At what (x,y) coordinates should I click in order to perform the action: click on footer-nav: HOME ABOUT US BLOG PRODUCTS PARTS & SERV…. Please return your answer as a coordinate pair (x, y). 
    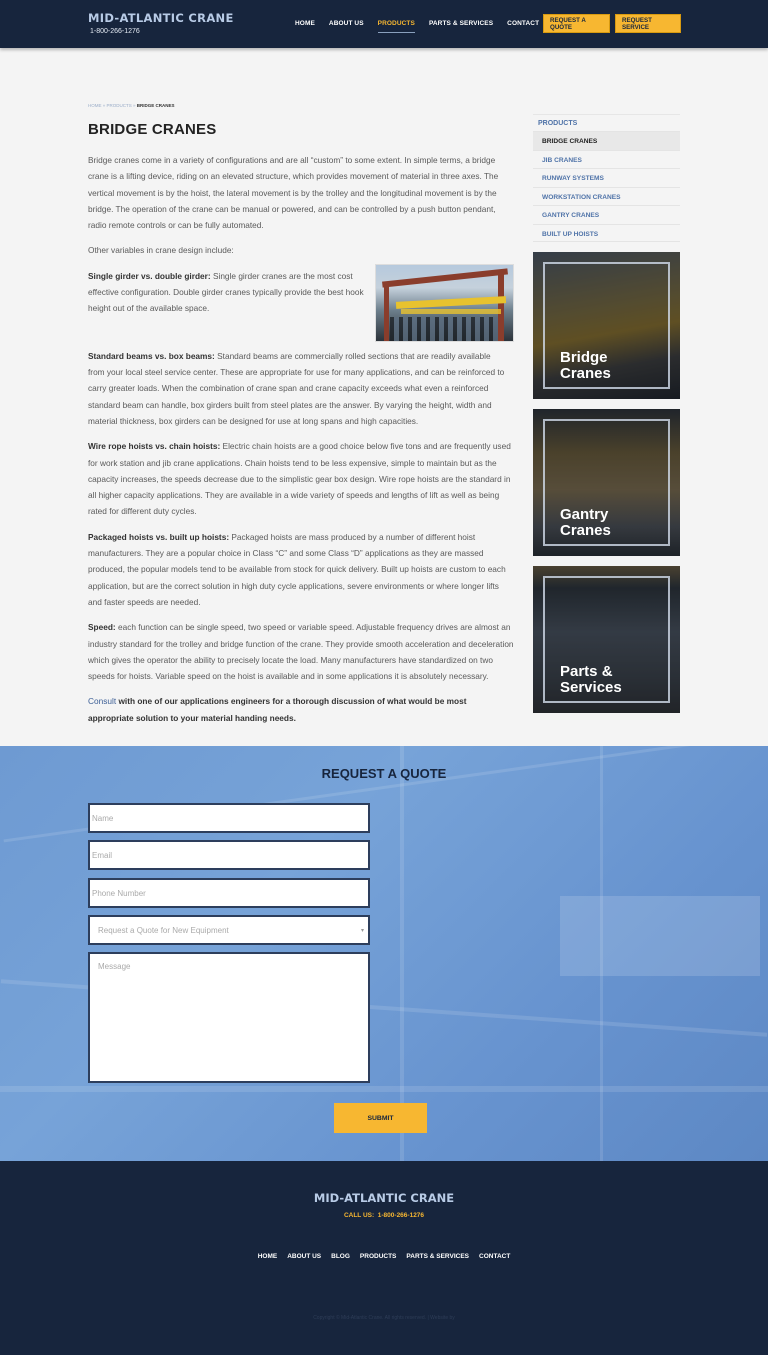
    Looking at the image, I should click on (384, 1256).